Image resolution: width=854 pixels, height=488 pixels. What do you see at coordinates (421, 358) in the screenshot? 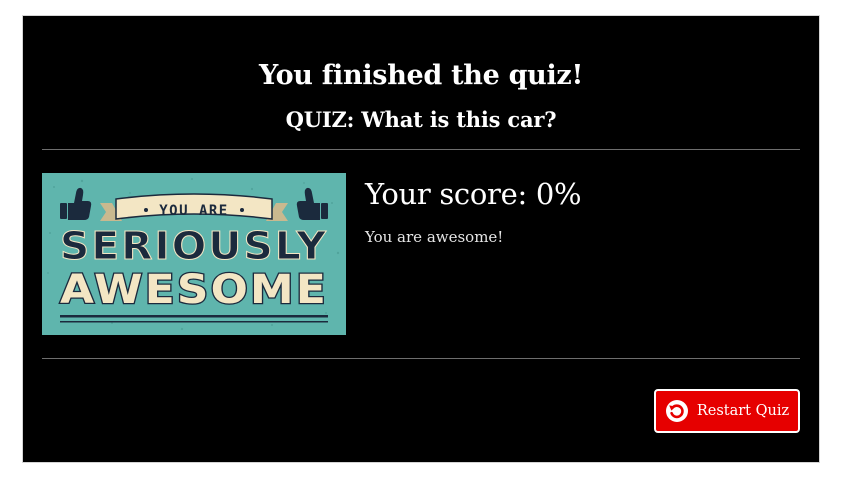
I see `bottom-divider` at bounding box center [421, 358].